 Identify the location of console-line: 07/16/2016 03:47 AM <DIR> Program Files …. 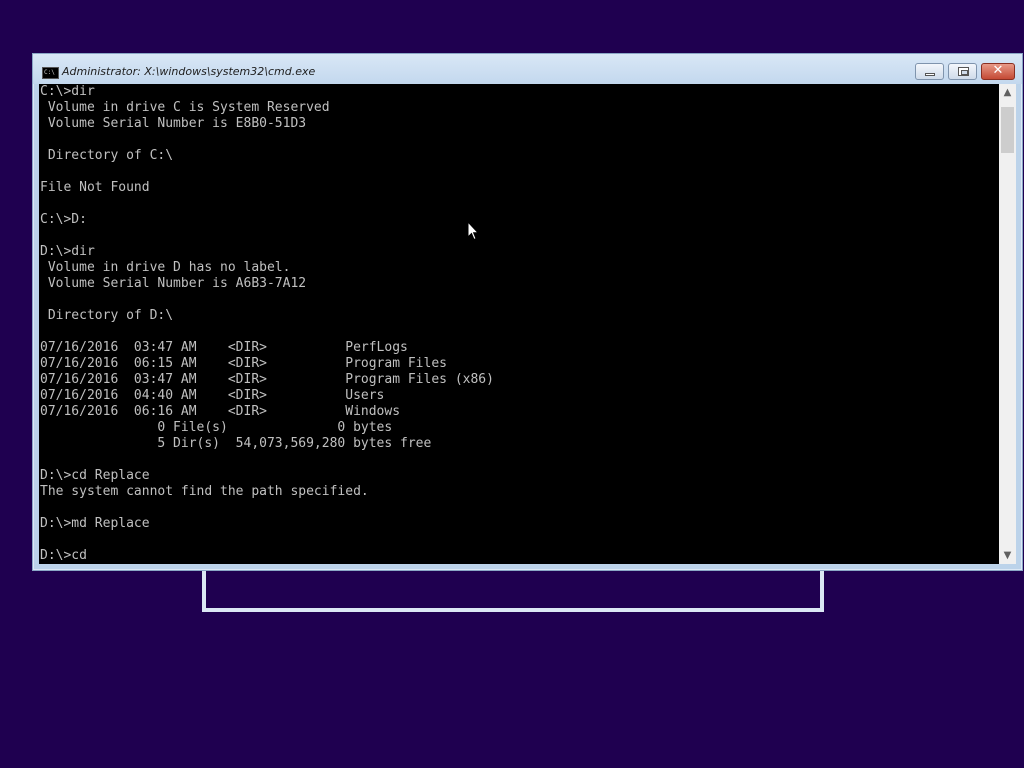
(267, 379).